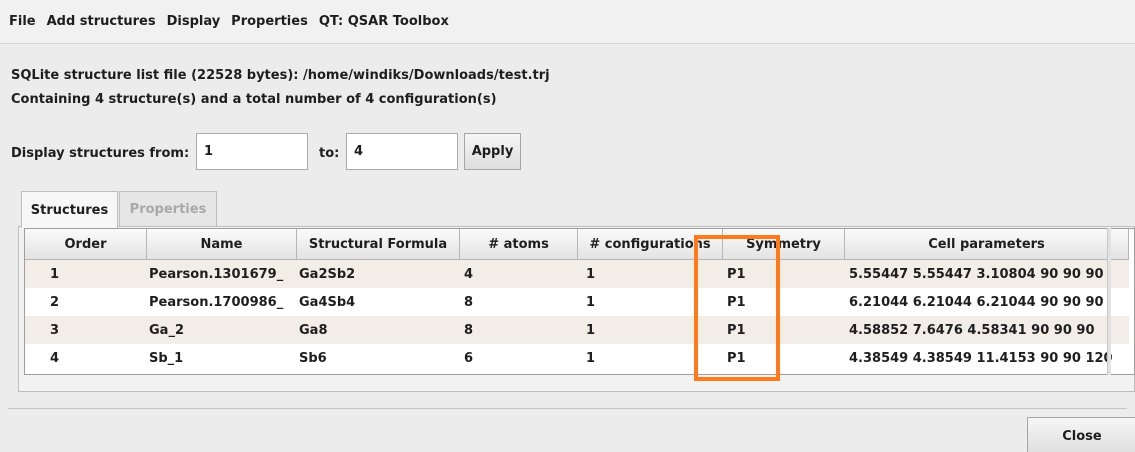  What do you see at coordinates (313, 358) in the screenshot?
I see `cell-structural-formula: Sb6` at bounding box center [313, 358].